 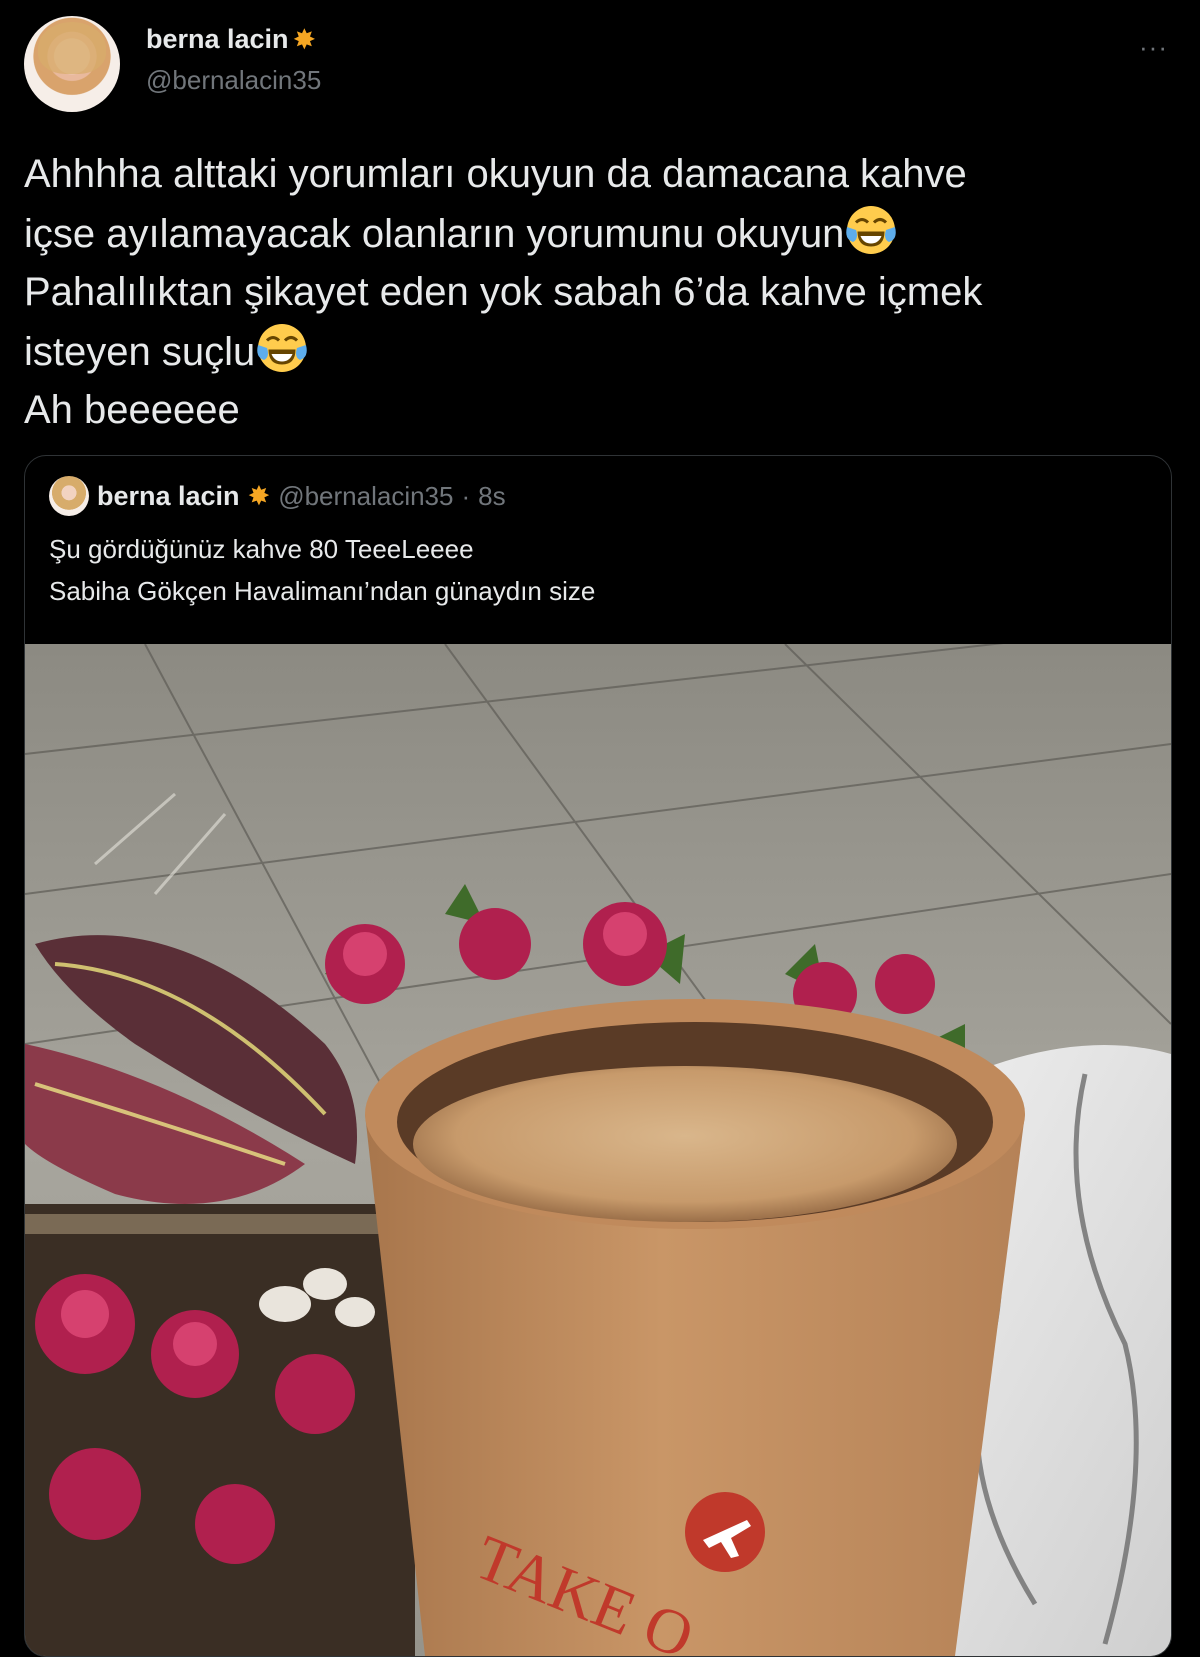 What do you see at coordinates (69, 496) in the screenshot?
I see `quoted-avatar` at bounding box center [69, 496].